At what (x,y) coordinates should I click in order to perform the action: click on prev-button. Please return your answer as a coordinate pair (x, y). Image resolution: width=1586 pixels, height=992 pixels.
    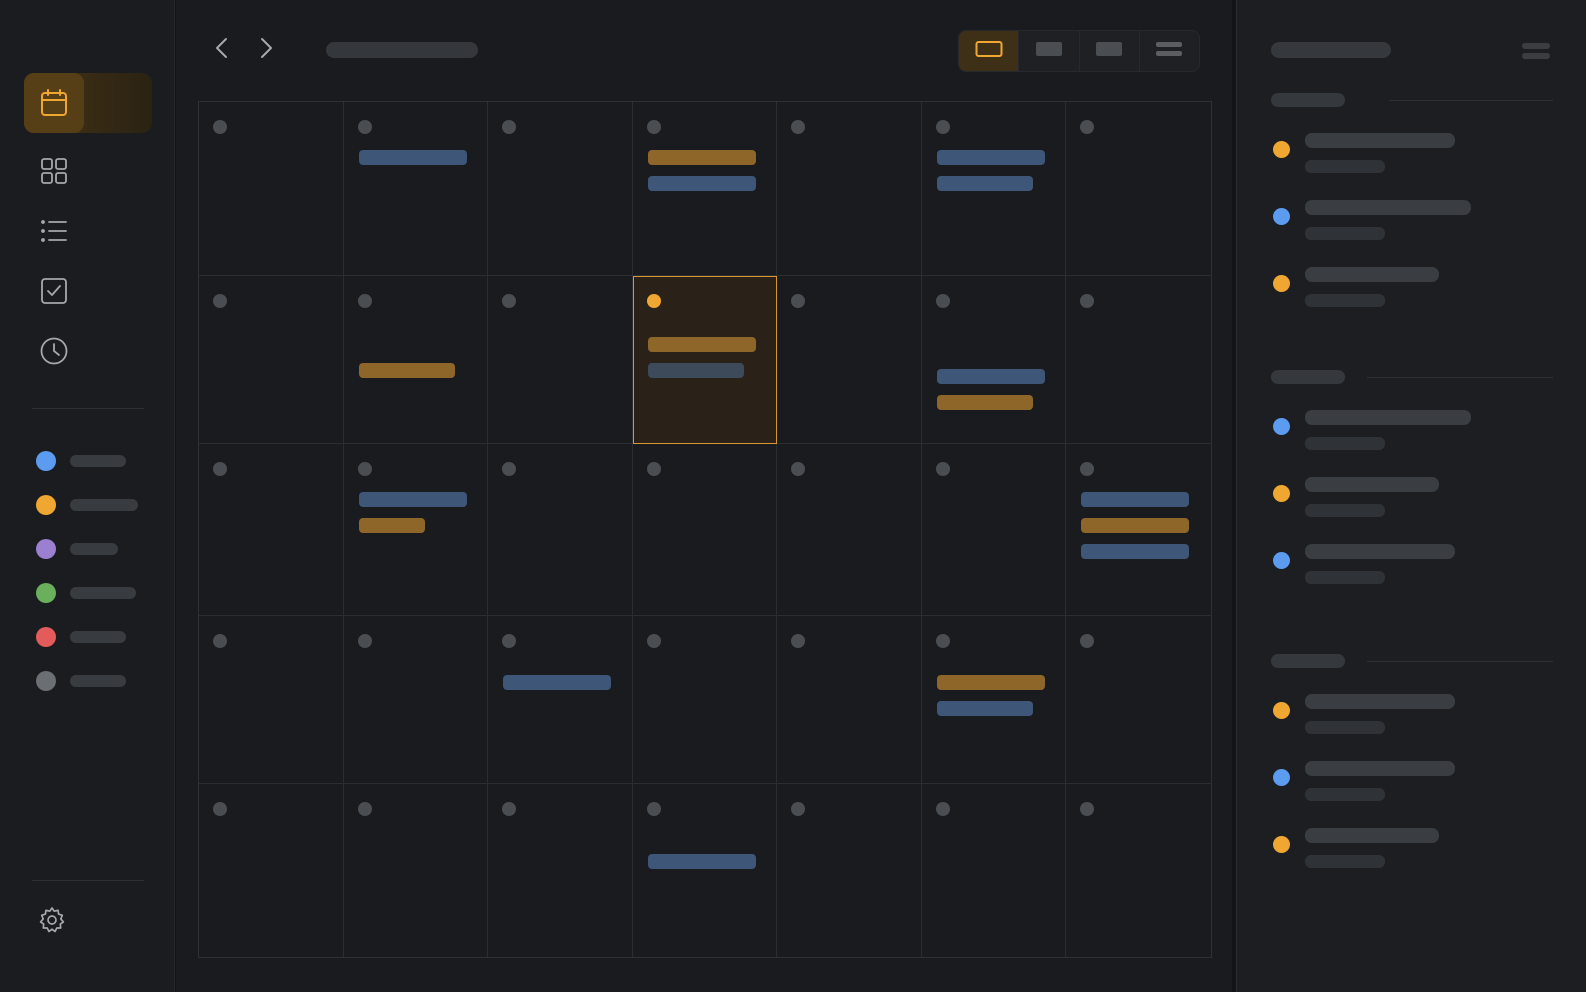
    Looking at the image, I should click on (222, 50).